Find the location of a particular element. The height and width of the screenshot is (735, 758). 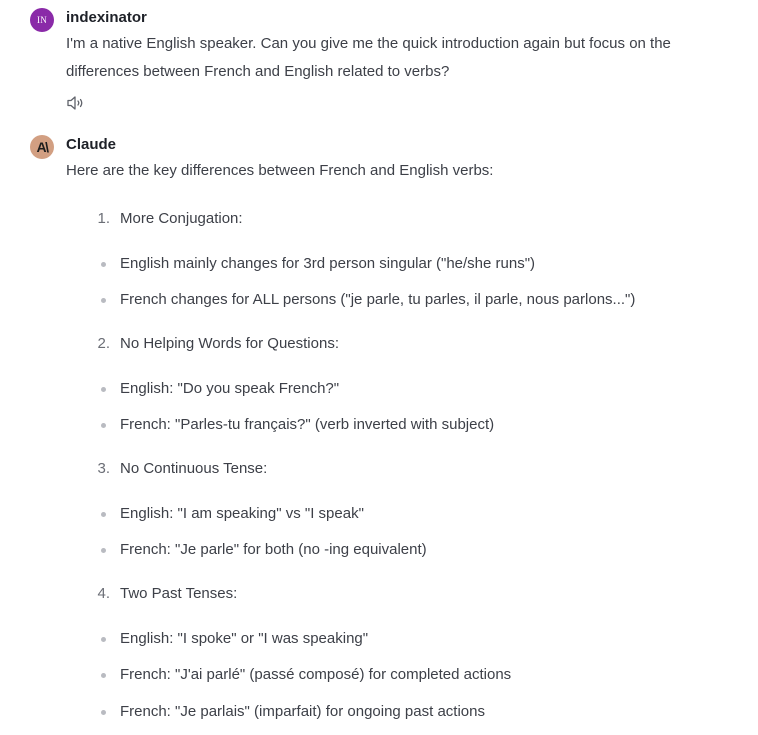

section-3-bullet-1: English: "I am speaking" vs "I speak" is located at coordinates (242, 513).